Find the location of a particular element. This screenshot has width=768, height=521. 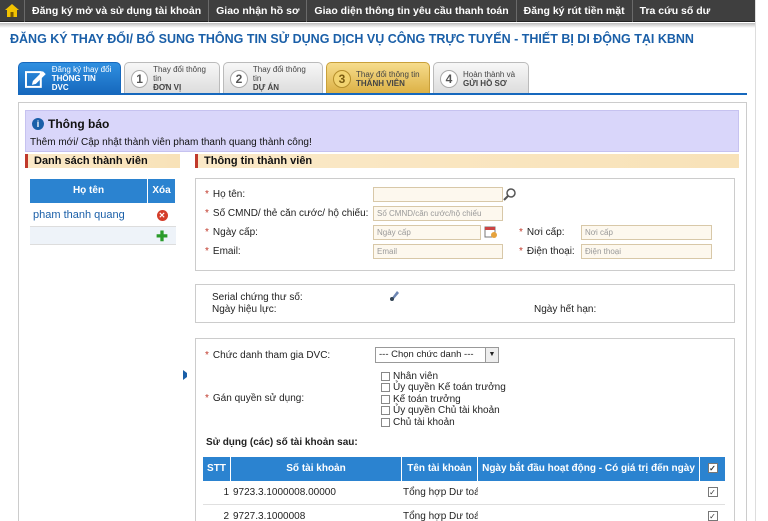

add-icon: ✚ is located at coordinates (162, 235).